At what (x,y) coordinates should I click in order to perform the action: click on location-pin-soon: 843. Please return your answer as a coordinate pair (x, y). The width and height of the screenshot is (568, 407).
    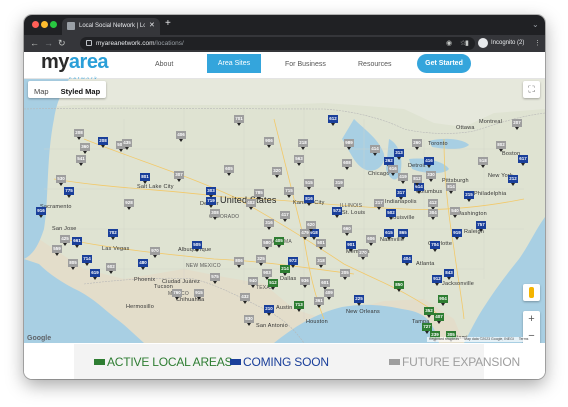
    Looking at the image, I should click on (449, 274).